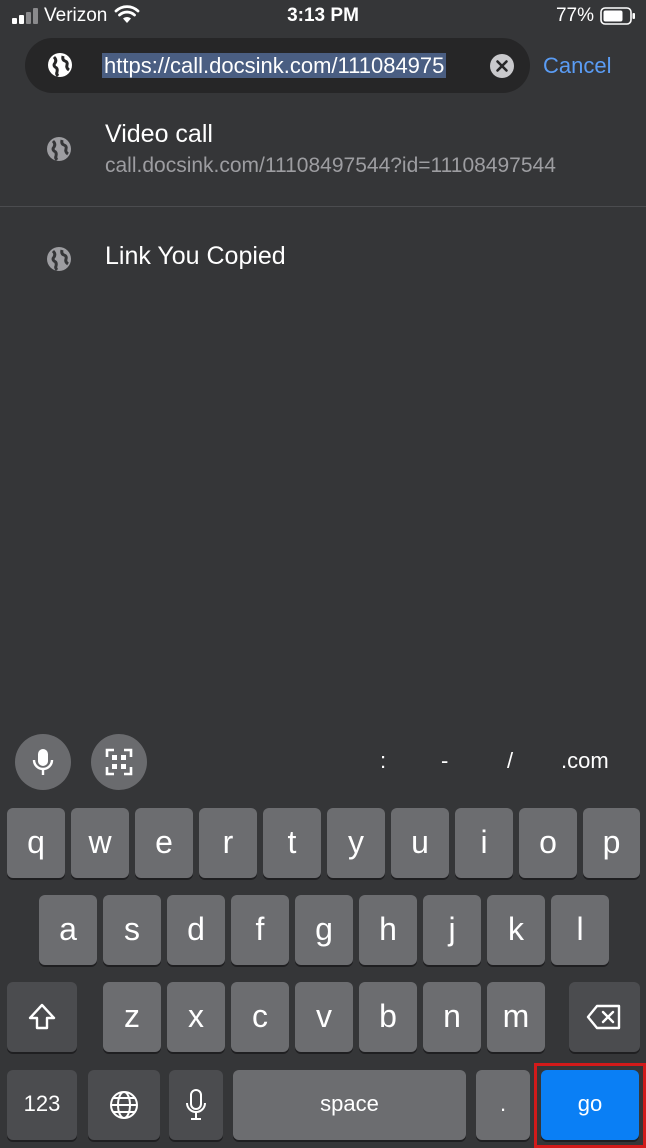 The image size is (646, 1148). Describe the element at coordinates (164, 843) in the screenshot. I see `key-e: e` at that location.